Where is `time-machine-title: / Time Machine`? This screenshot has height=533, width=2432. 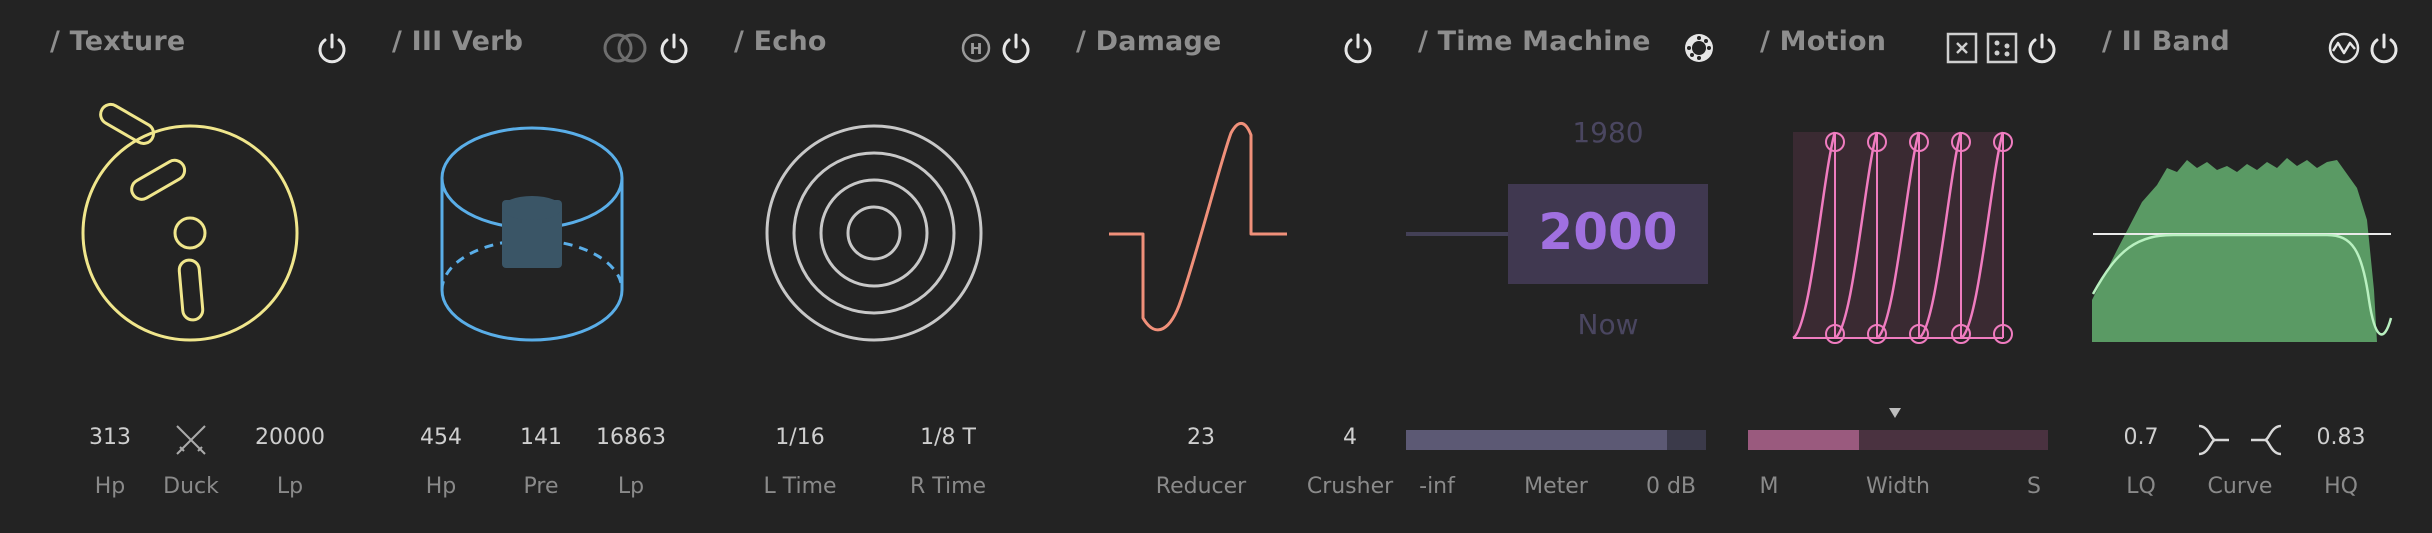 time-machine-title: / Time Machine is located at coordinates (1534, 41).